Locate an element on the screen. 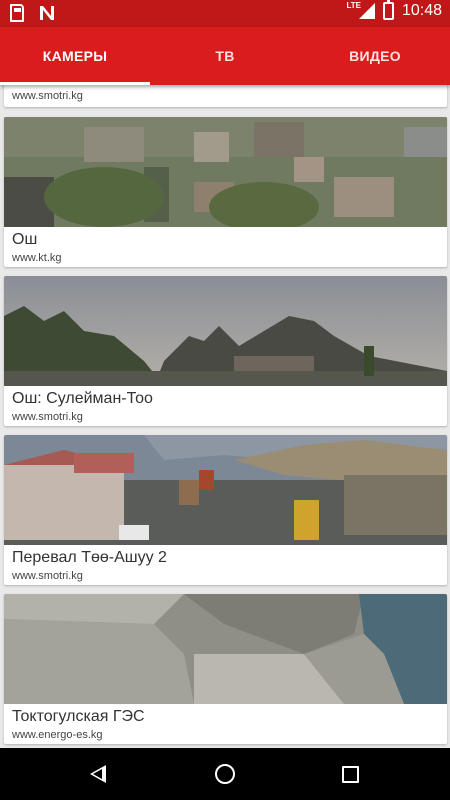  tab-tv: ТВ is located at coordinates (225, 56).